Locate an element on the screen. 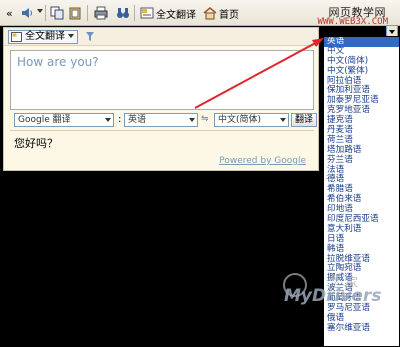 The height and width of the screenshot is (347, 400). speaker-icon is located at coordinates (27, 13).